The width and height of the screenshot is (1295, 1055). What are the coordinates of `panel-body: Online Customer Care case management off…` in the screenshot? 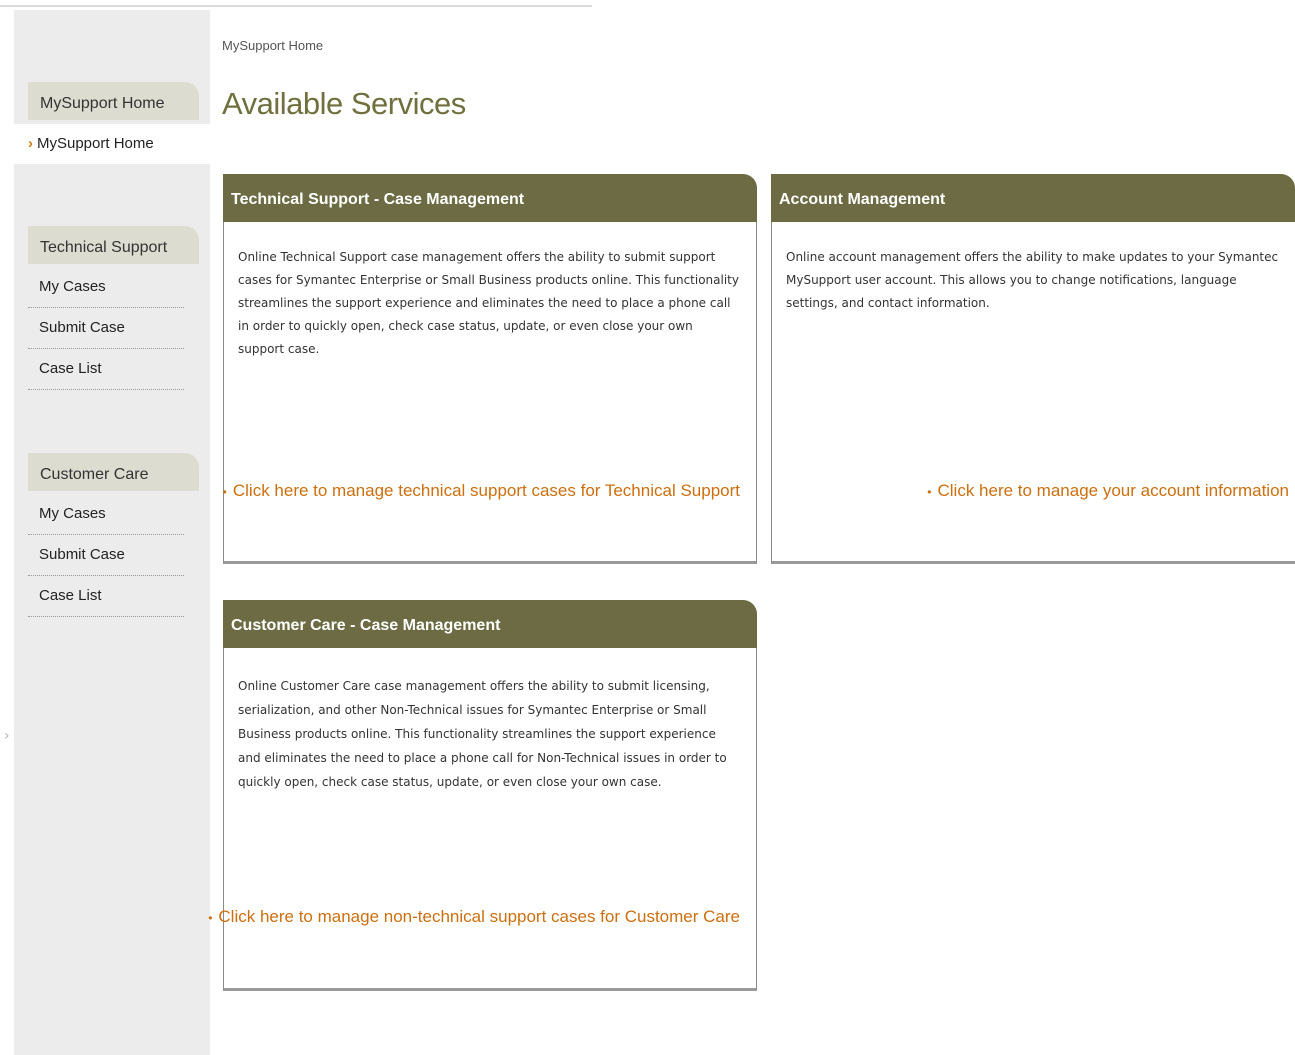 It's located at (482, 819).